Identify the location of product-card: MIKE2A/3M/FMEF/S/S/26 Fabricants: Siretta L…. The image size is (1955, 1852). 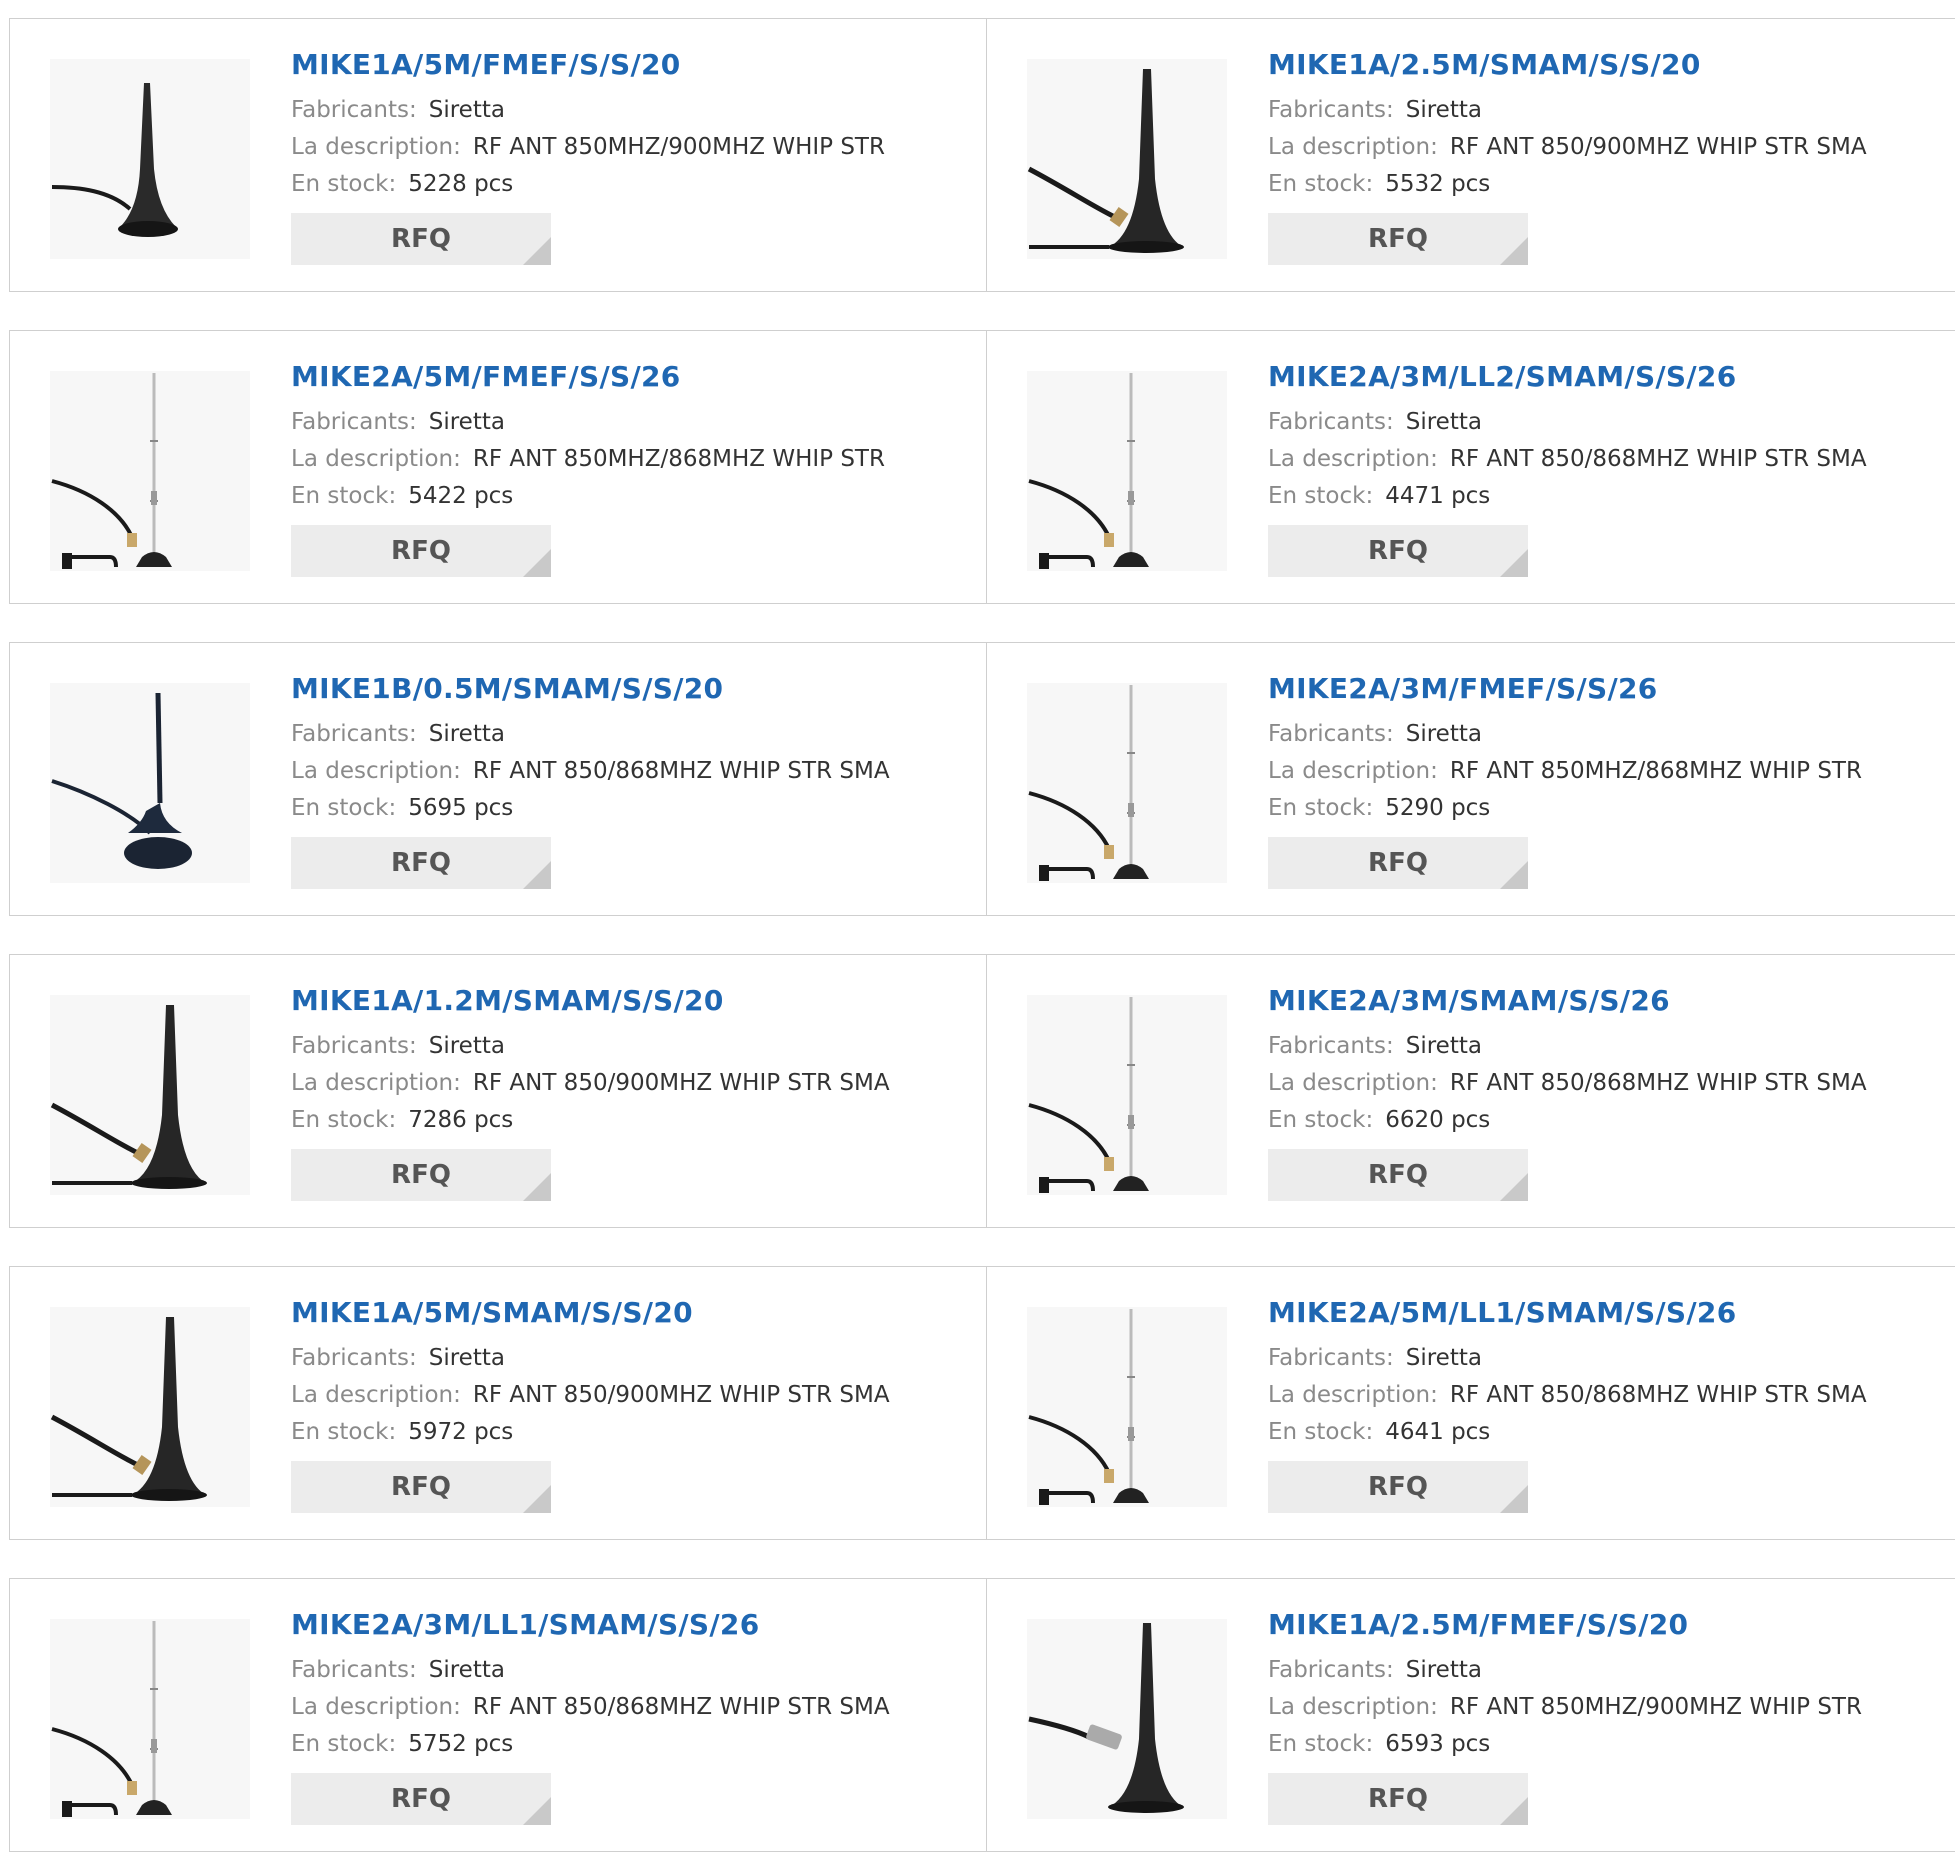
(1471, 779).